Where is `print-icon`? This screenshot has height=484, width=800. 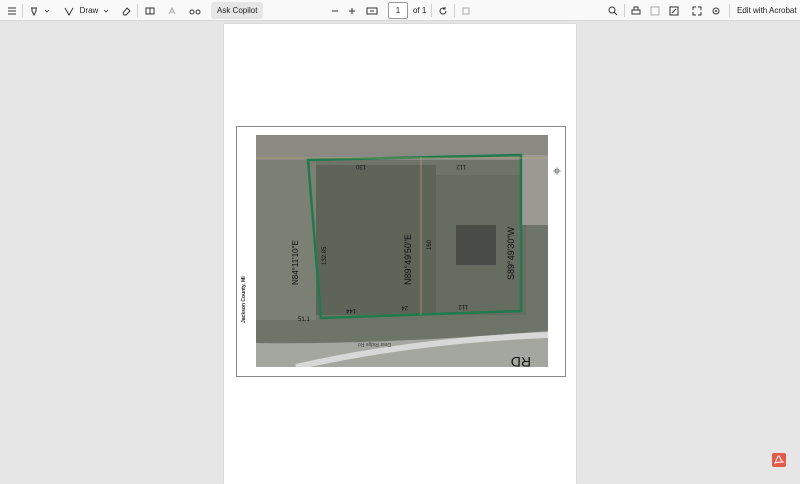 print-icon is located at coordinates (636, 10).